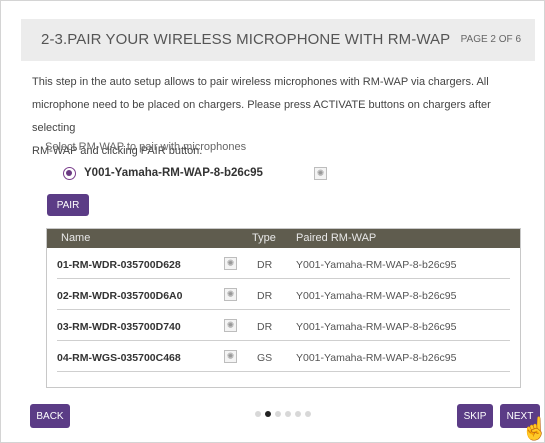 Image resolution: width=545 pixels, height=443 pixels. What do you see at coordinates (490, 39) in the screenshot?
I see `page-indicator: PAGE 2 OF 6` at bounding box center [490, 39].